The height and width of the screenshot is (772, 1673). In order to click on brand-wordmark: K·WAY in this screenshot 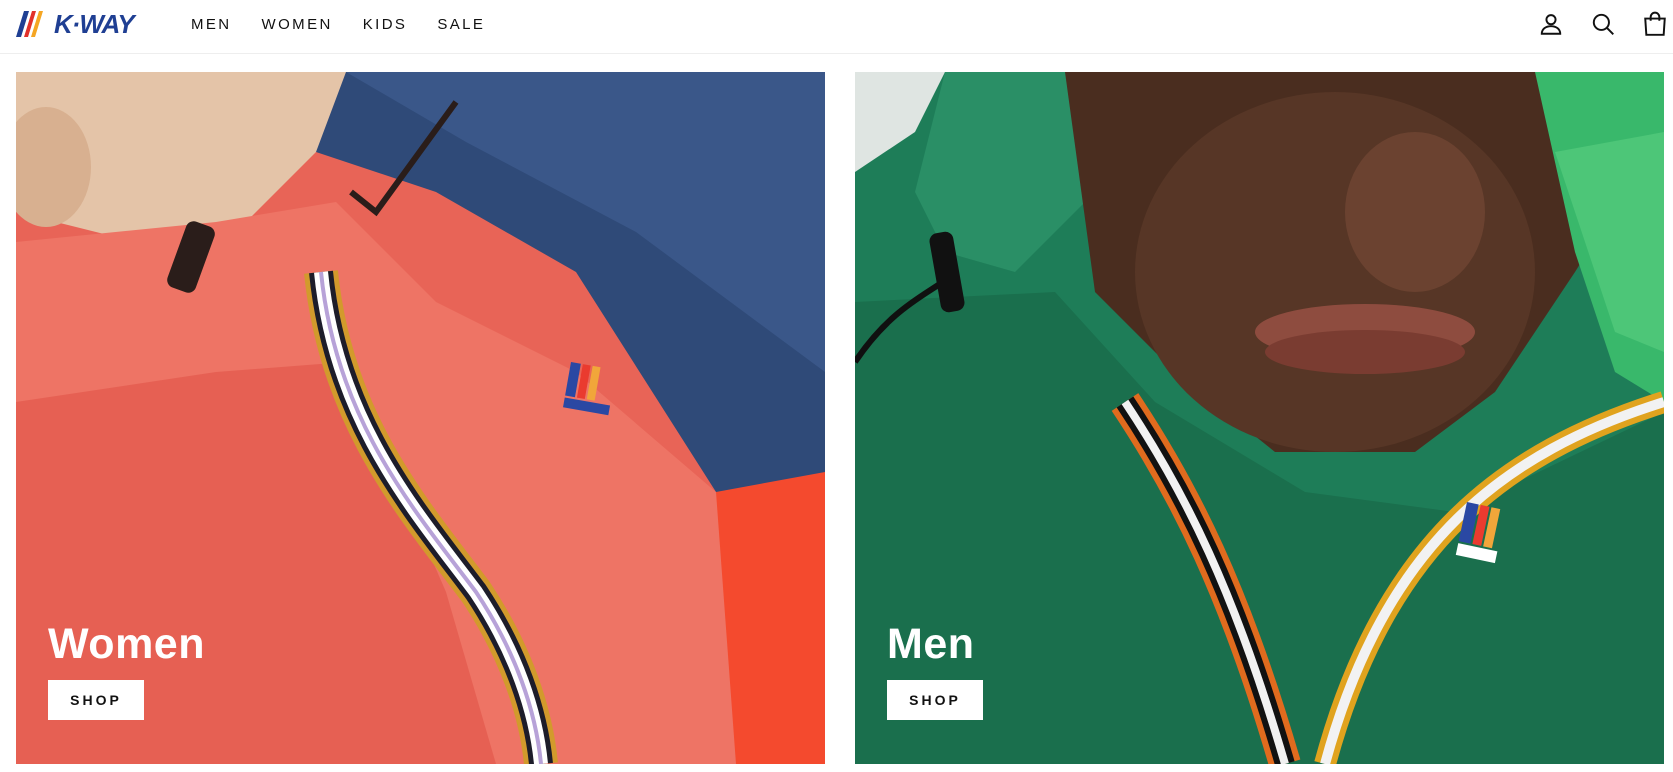, I will do `click(94, 23)`.